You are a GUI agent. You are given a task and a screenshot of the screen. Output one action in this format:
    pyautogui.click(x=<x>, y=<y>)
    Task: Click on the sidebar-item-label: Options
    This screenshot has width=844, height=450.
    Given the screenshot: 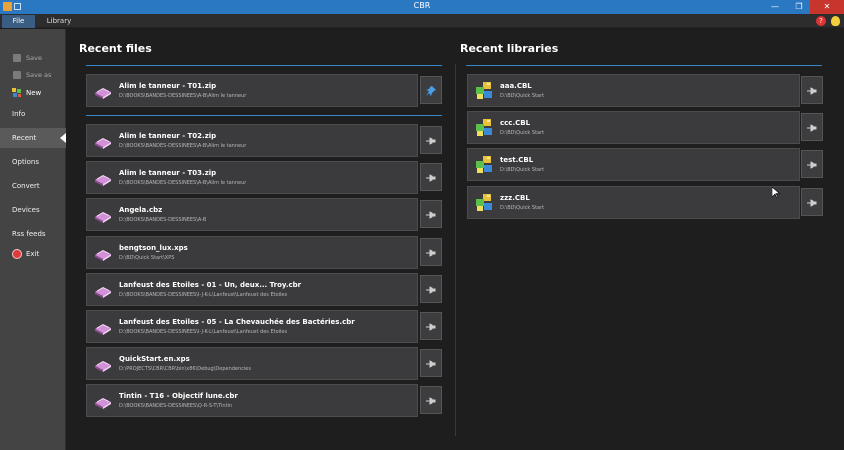 What is the action you would take?
    pyautogui.click(x=26, y=162)
    